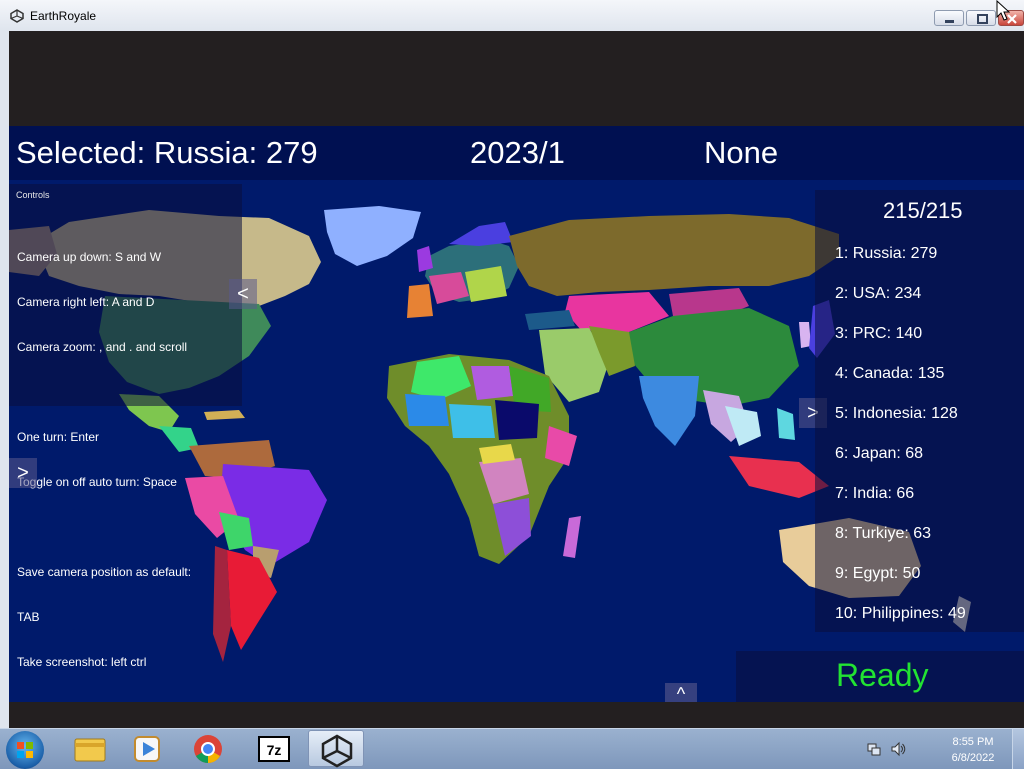 This screenshot has width=1024, height=769. I want to click on expand-bottom-button: ^, so click(681, 692).